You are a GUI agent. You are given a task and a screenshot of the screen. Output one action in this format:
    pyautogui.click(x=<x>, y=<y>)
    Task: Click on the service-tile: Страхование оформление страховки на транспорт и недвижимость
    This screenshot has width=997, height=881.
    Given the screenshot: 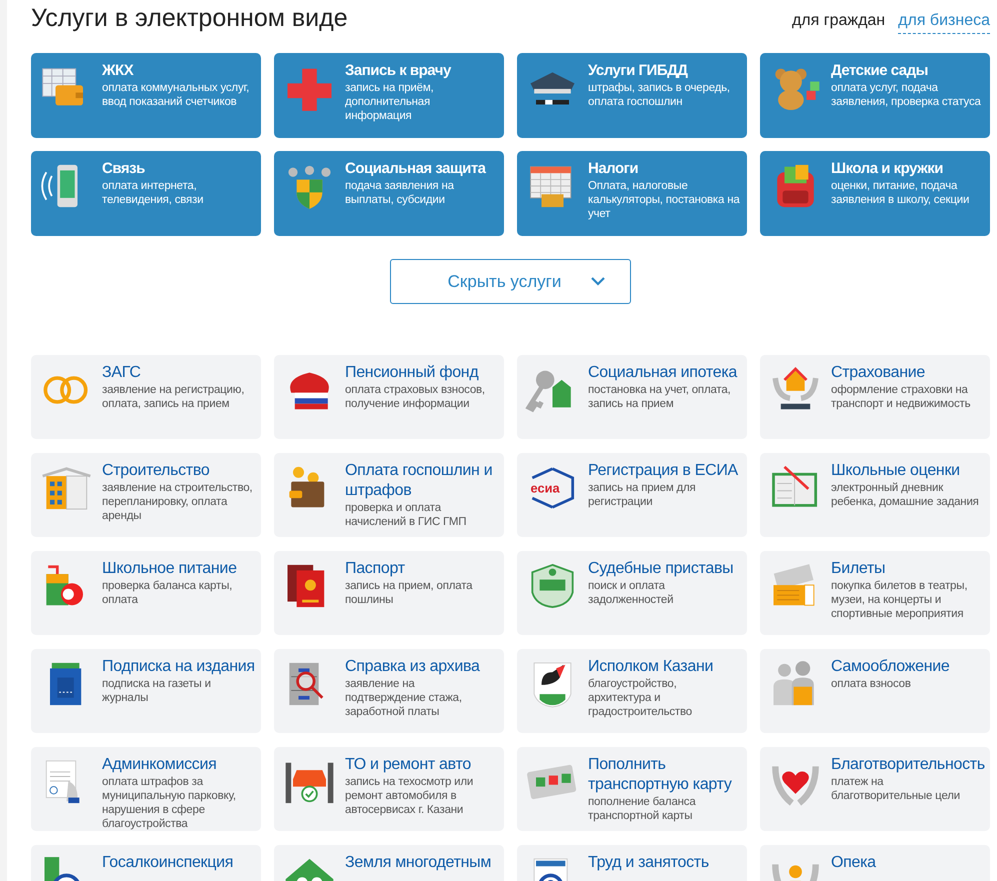 What is the action you would take?
    pyautogui.click(x=875, y=397)
    